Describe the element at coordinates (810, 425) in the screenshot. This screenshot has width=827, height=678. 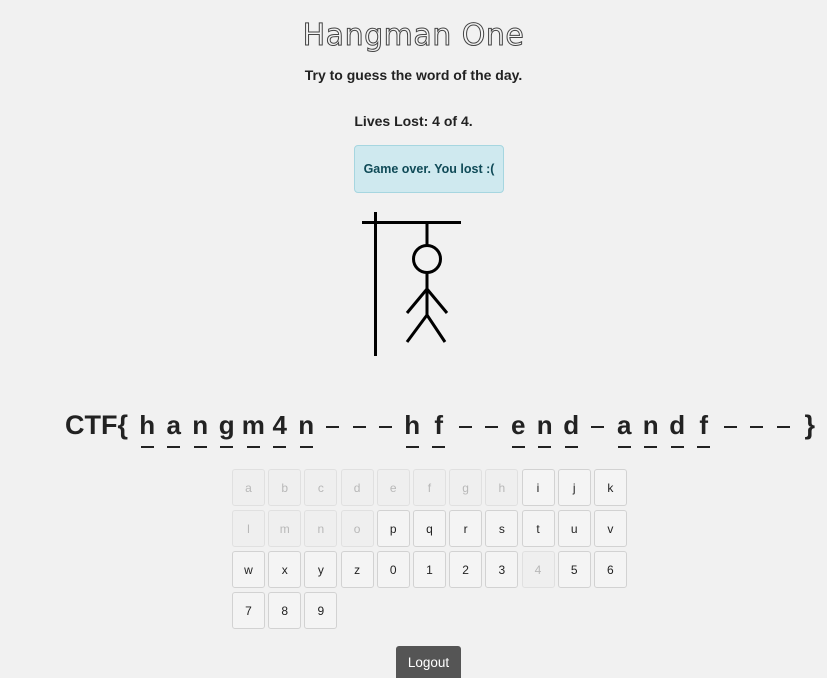
I see `word-suffix: }` at that location.